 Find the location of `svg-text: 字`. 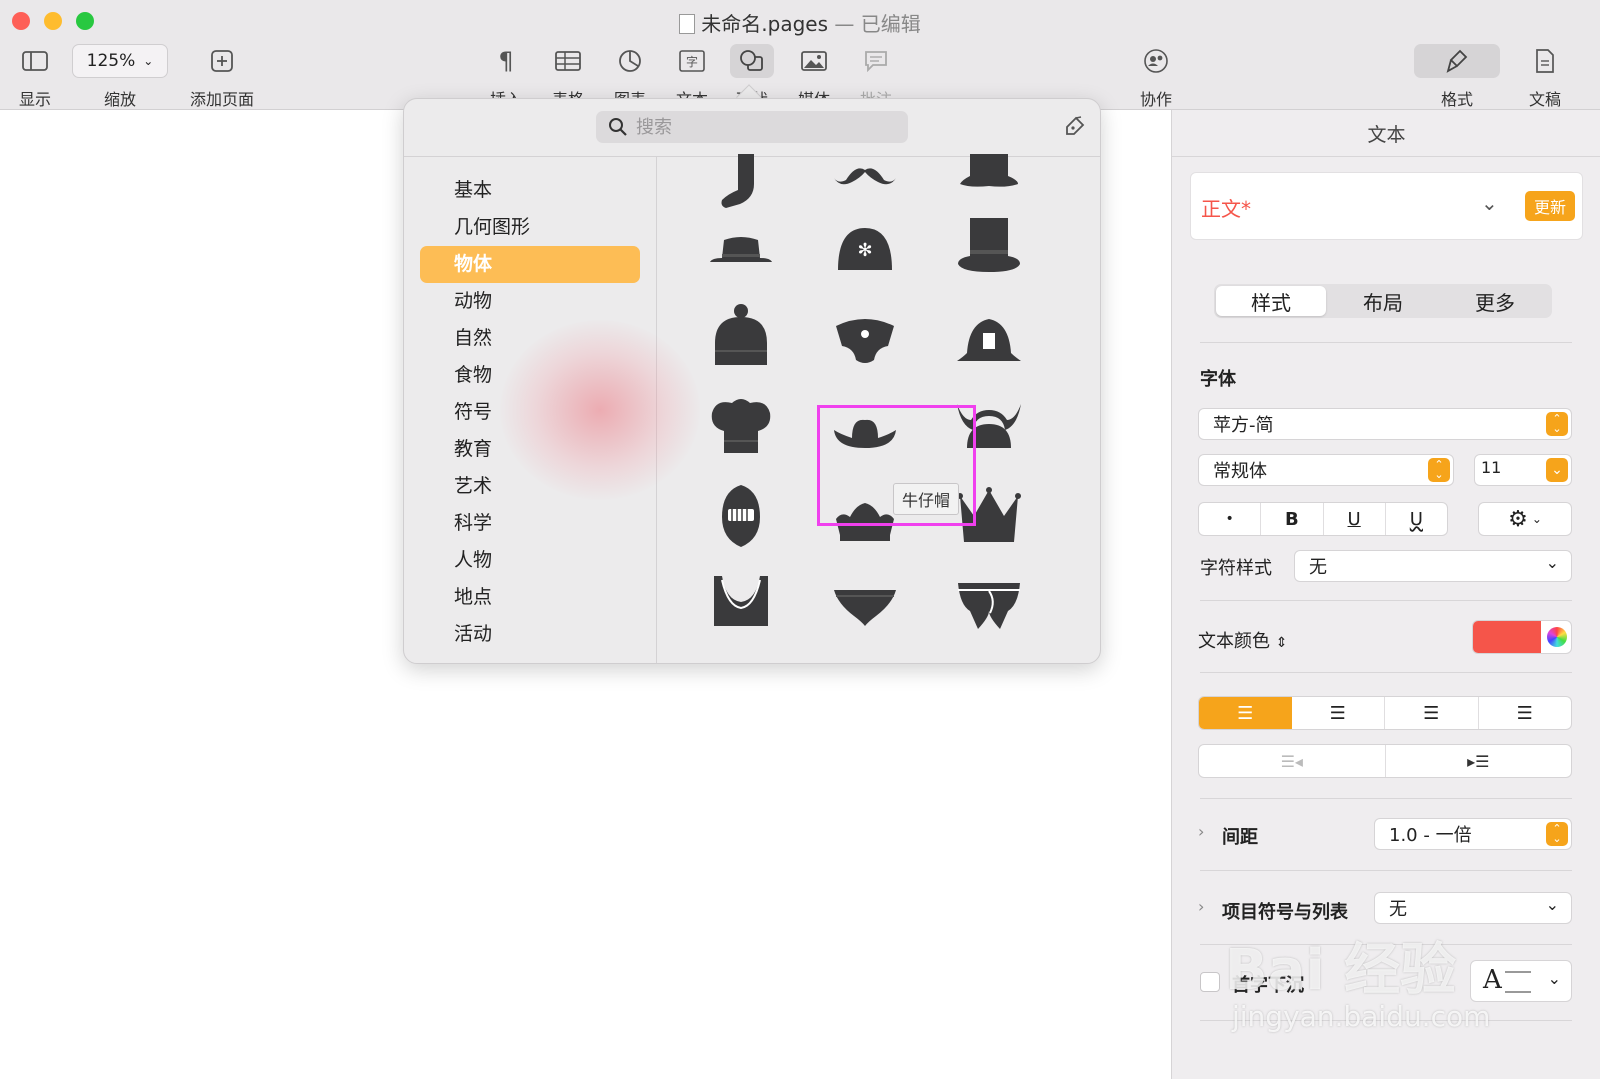

svg-text: 字 is located at coordinates (692, 61).